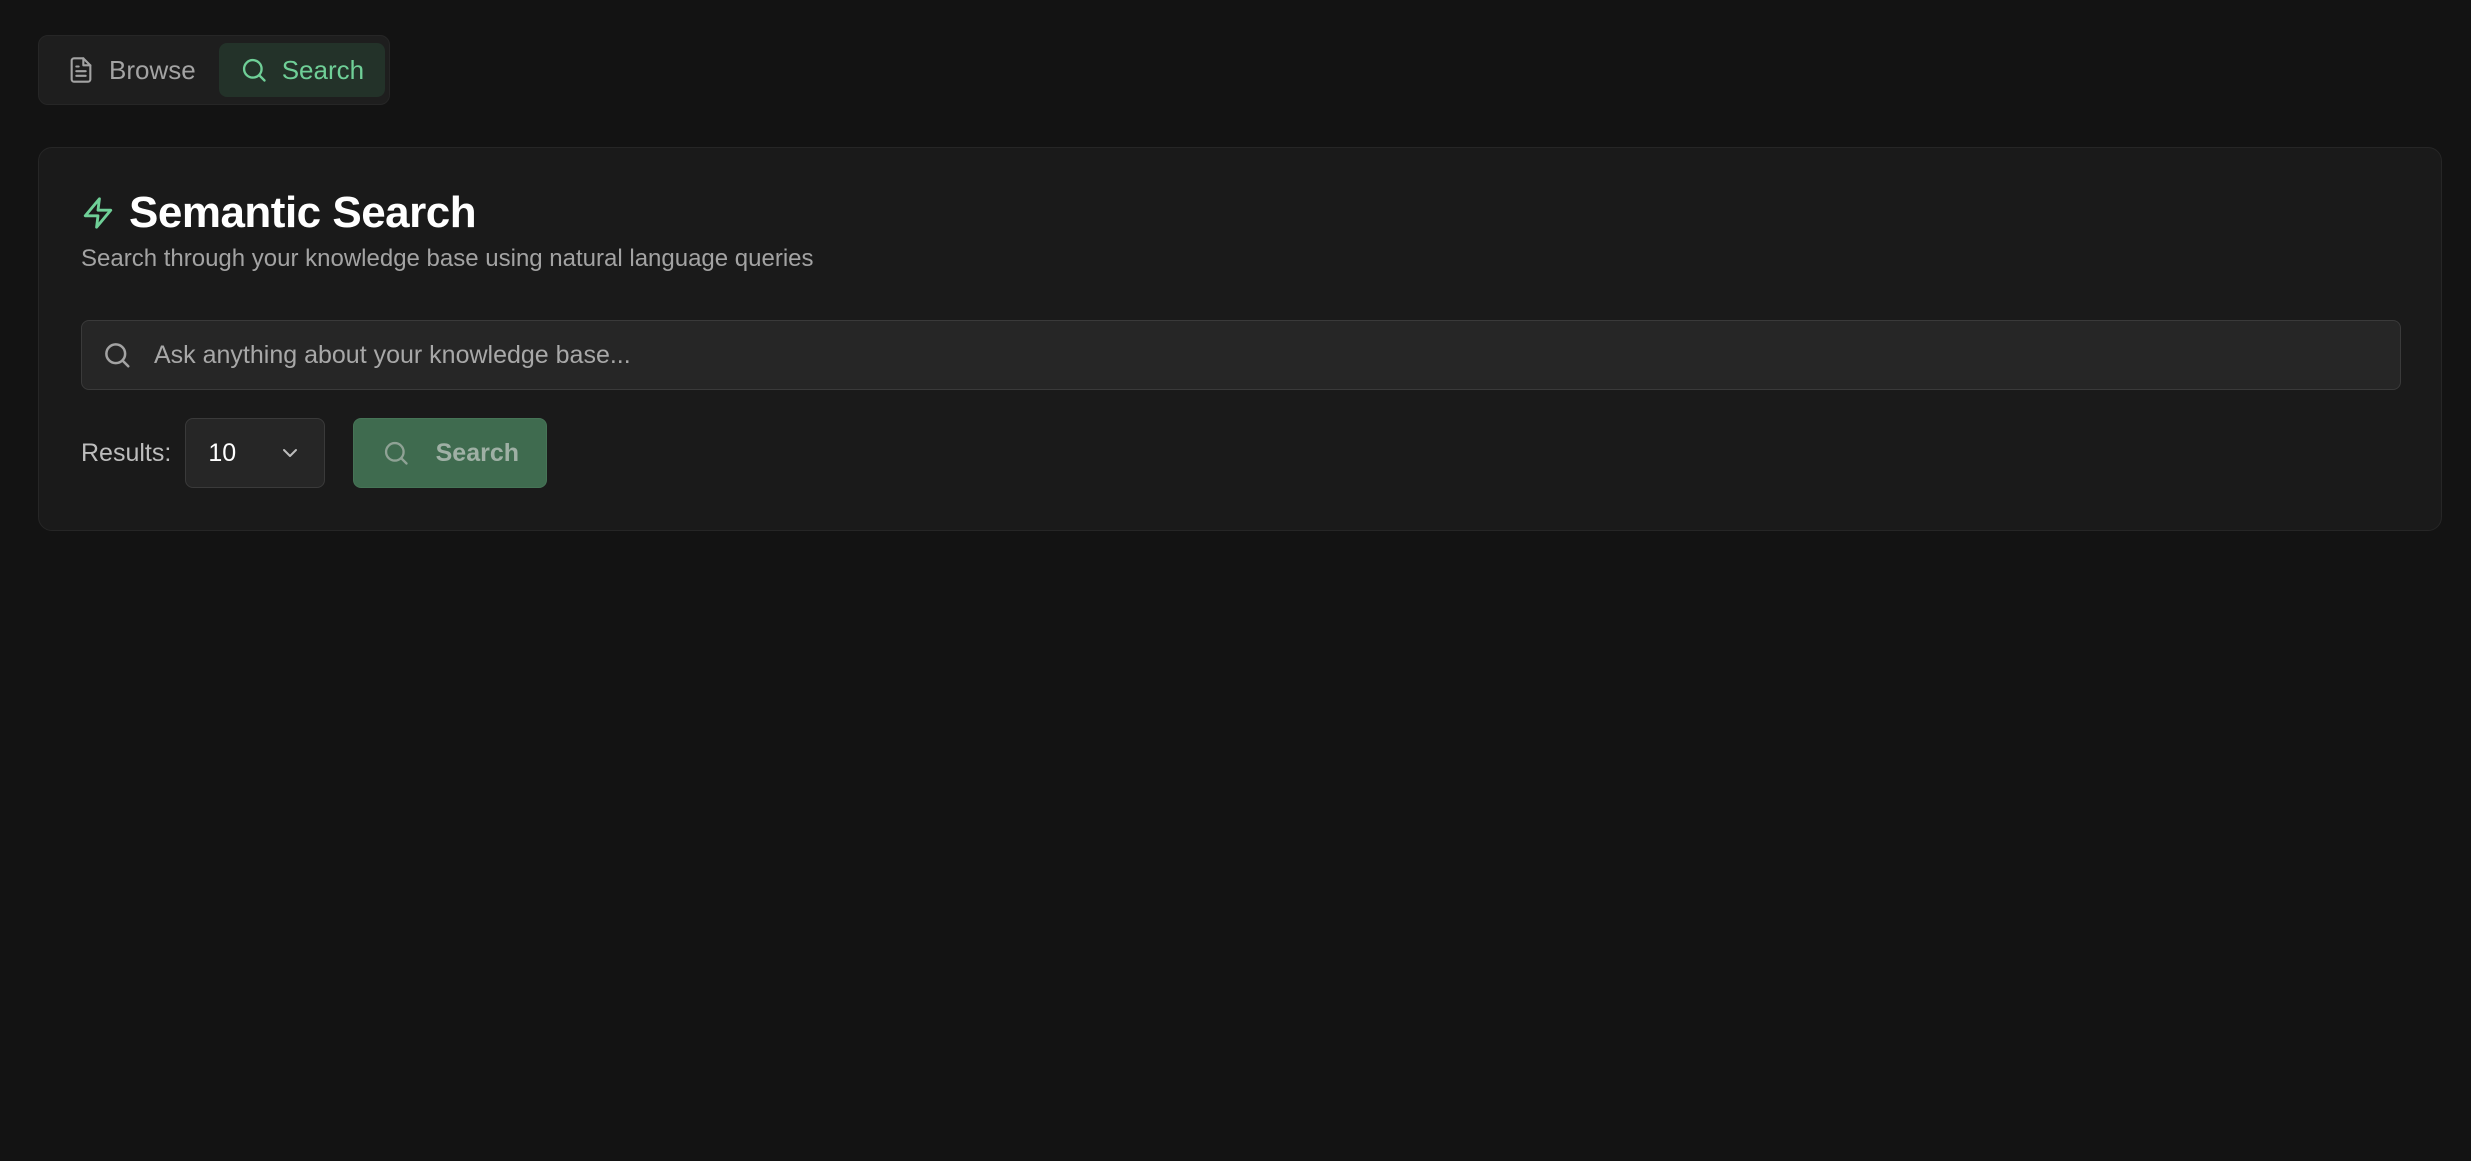  Describe the element at coordinates (477, 452) in the screenshot. I see `search-button-label: Search` at that location.